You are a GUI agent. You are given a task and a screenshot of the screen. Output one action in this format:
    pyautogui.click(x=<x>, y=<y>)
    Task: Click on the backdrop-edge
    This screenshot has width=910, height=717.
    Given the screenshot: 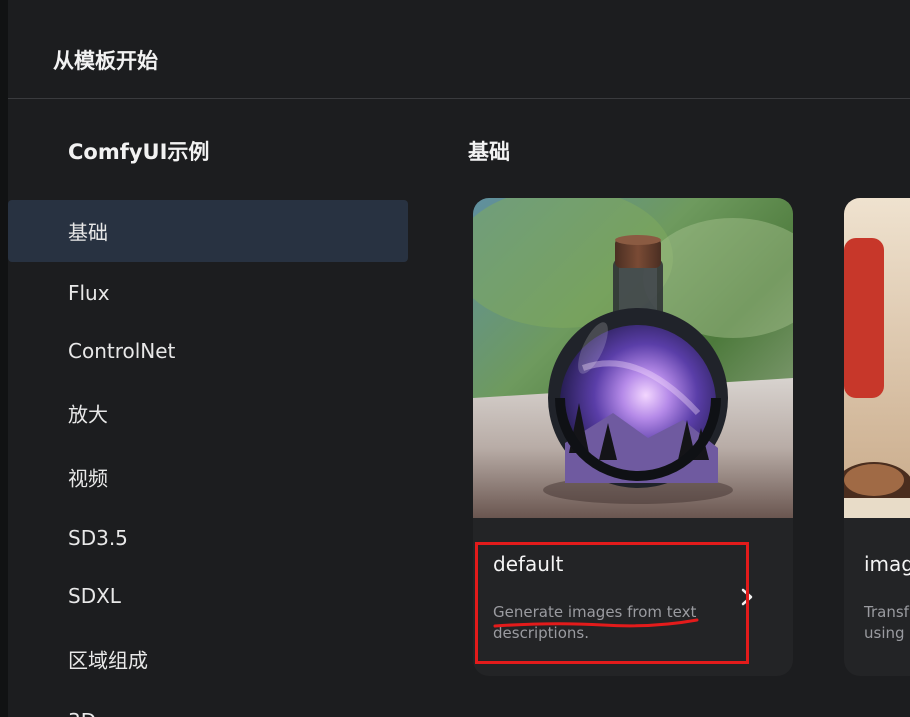 What is the action you would take?
    pyautogui.click(x=4, y=358)
    